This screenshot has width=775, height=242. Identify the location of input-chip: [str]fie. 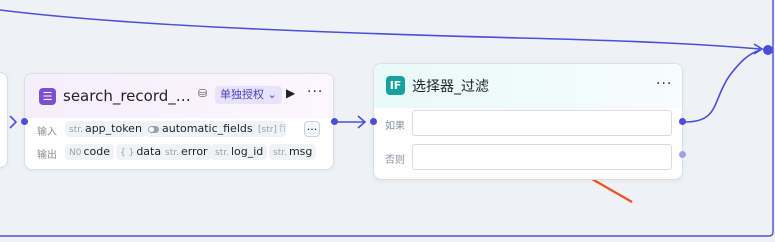
(270, 129).